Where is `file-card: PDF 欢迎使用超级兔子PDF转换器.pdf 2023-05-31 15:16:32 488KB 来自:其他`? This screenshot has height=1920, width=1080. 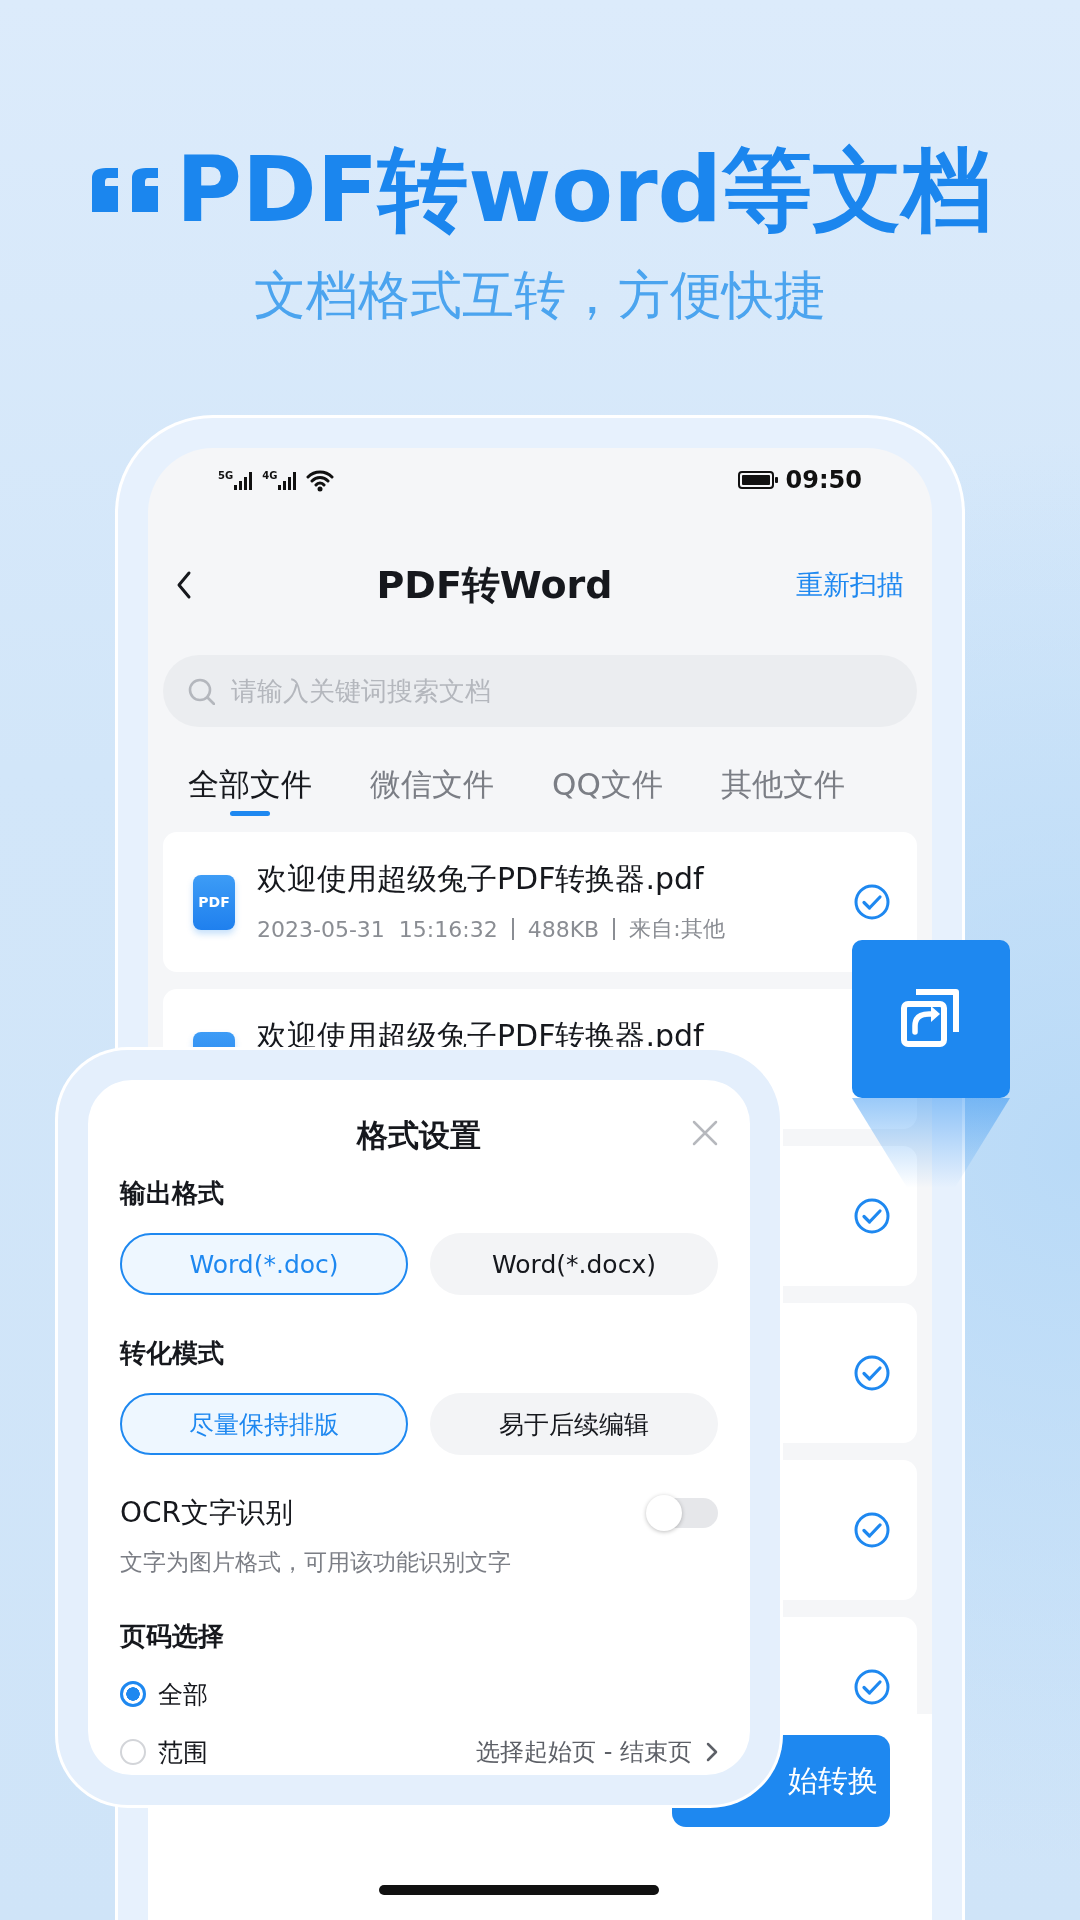
file-card: PDF 欢迎使用超级兔子PDF转换器.pdf 2023-05-31 15:16:32 488KB 来自:其他 is located at coordinates (540, 902).